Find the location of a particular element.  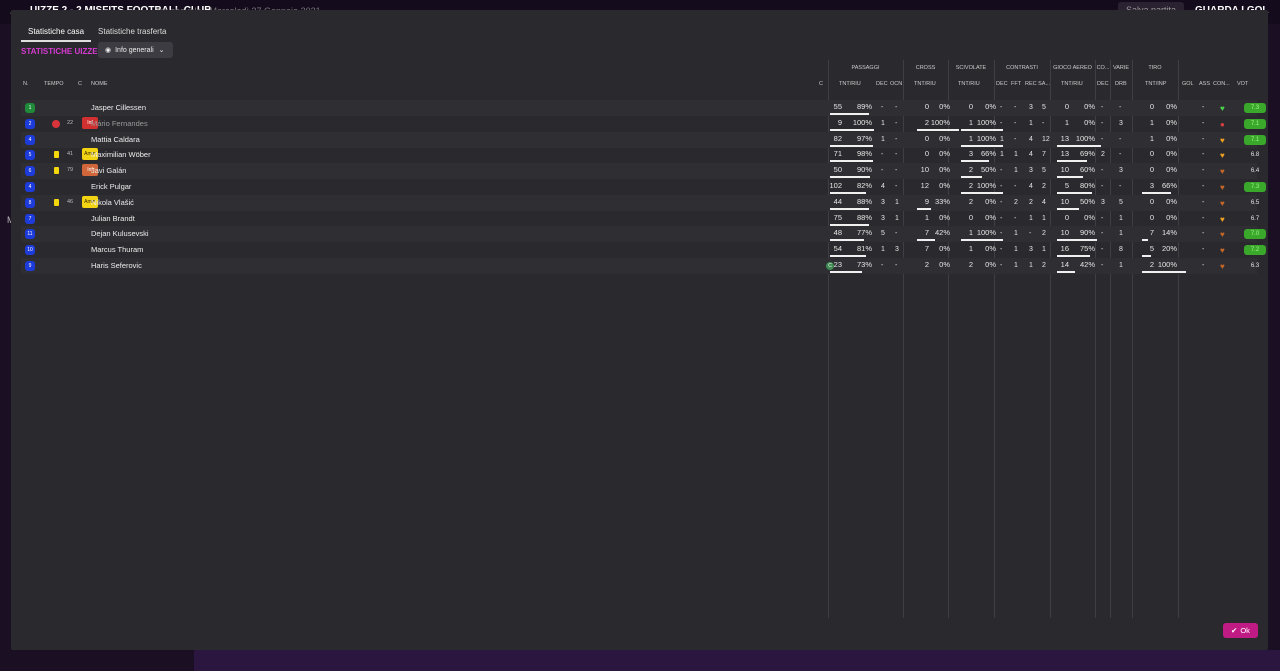

player-name: Mattia Caldara is located at coordinates (115, 139).